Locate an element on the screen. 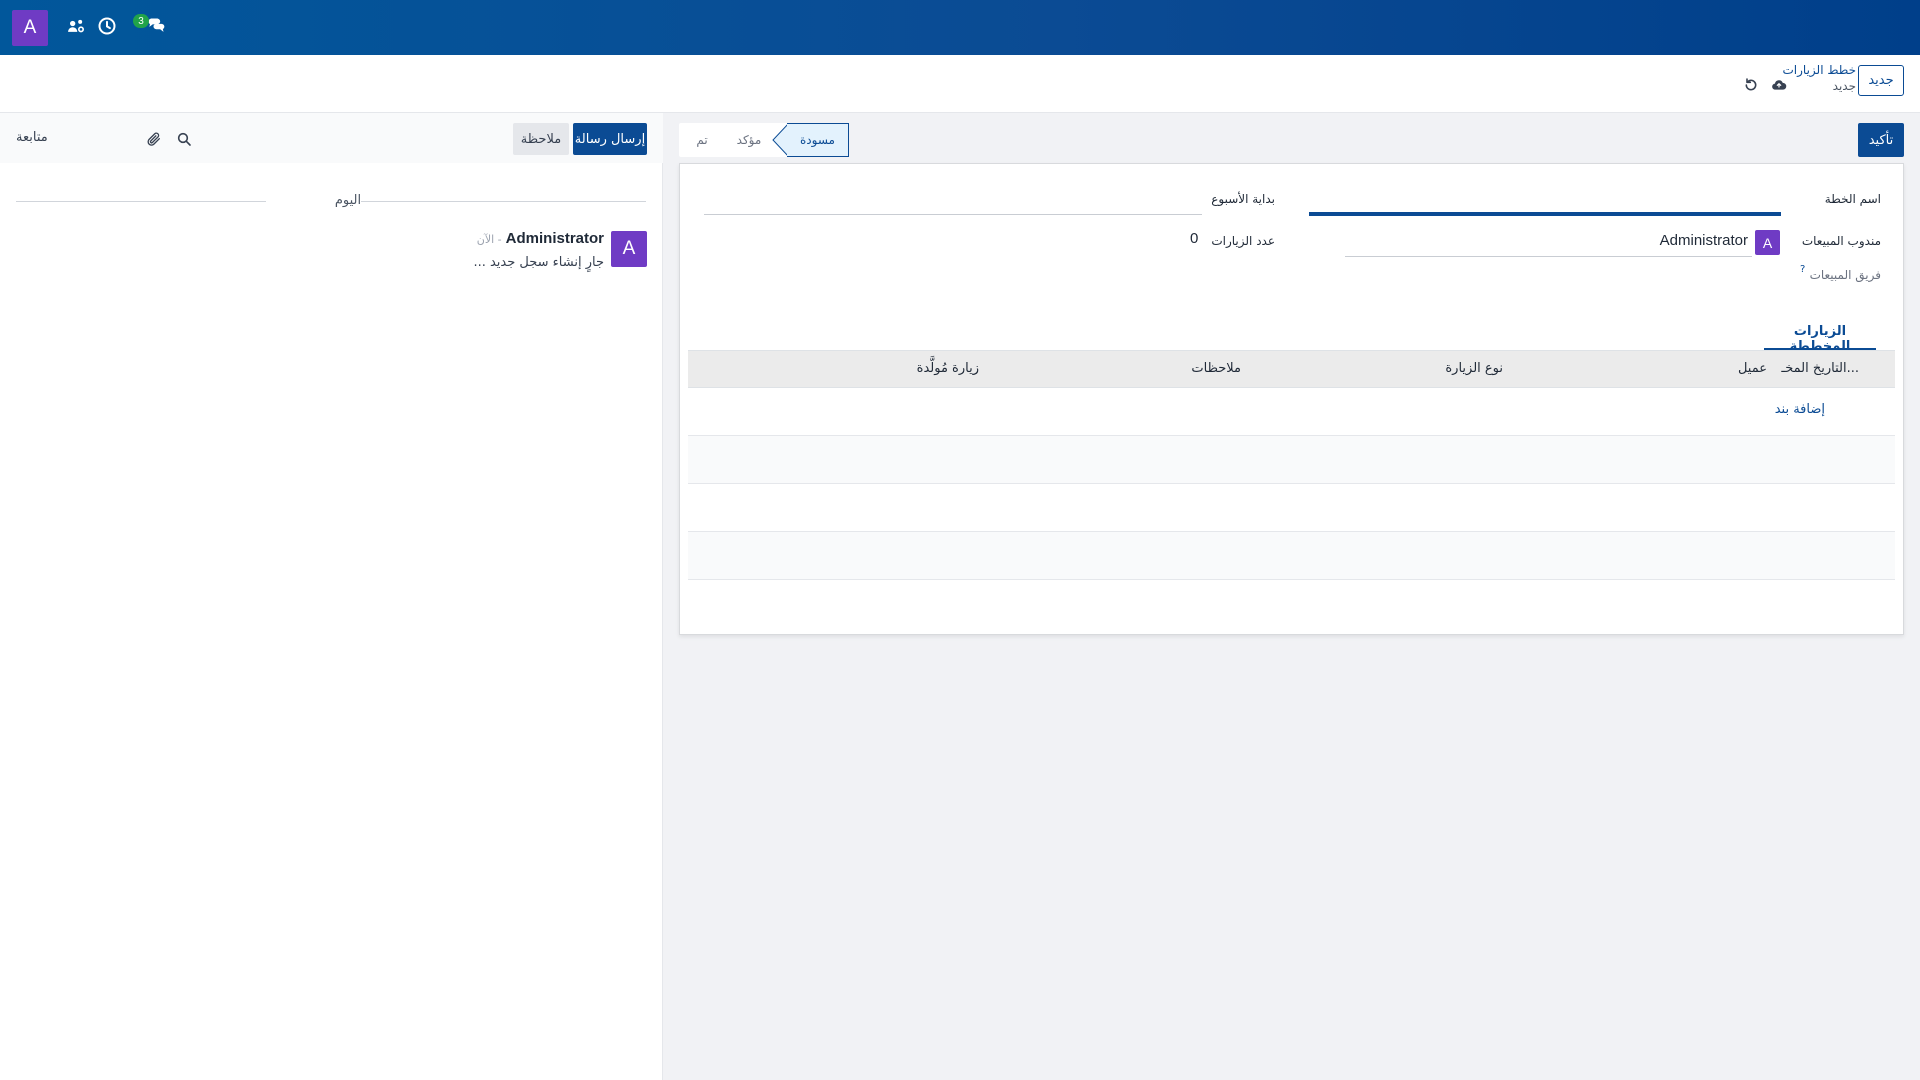 The width and height of the screenshot is (1920, 1080). cloud-save-glyph is located at coordinates (1779, 85).